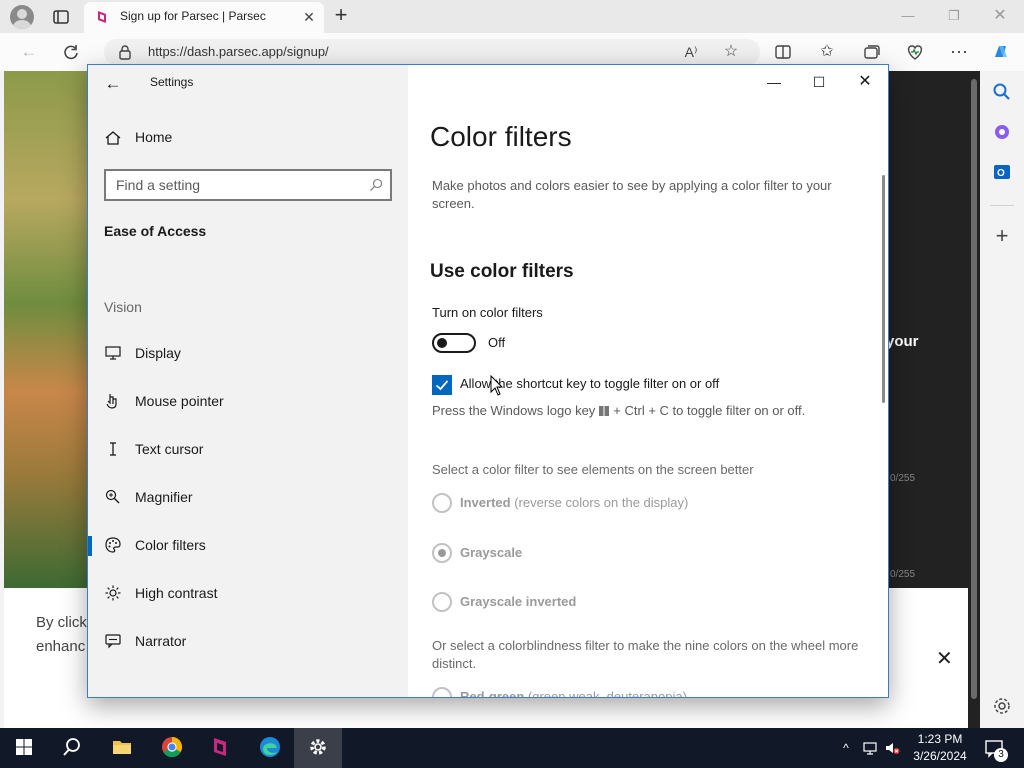 This screenshot has width=1024, height=768. Describe the element at coordinates (172, 748) in the screenshot. I see `taskbar-chrome` at that location.